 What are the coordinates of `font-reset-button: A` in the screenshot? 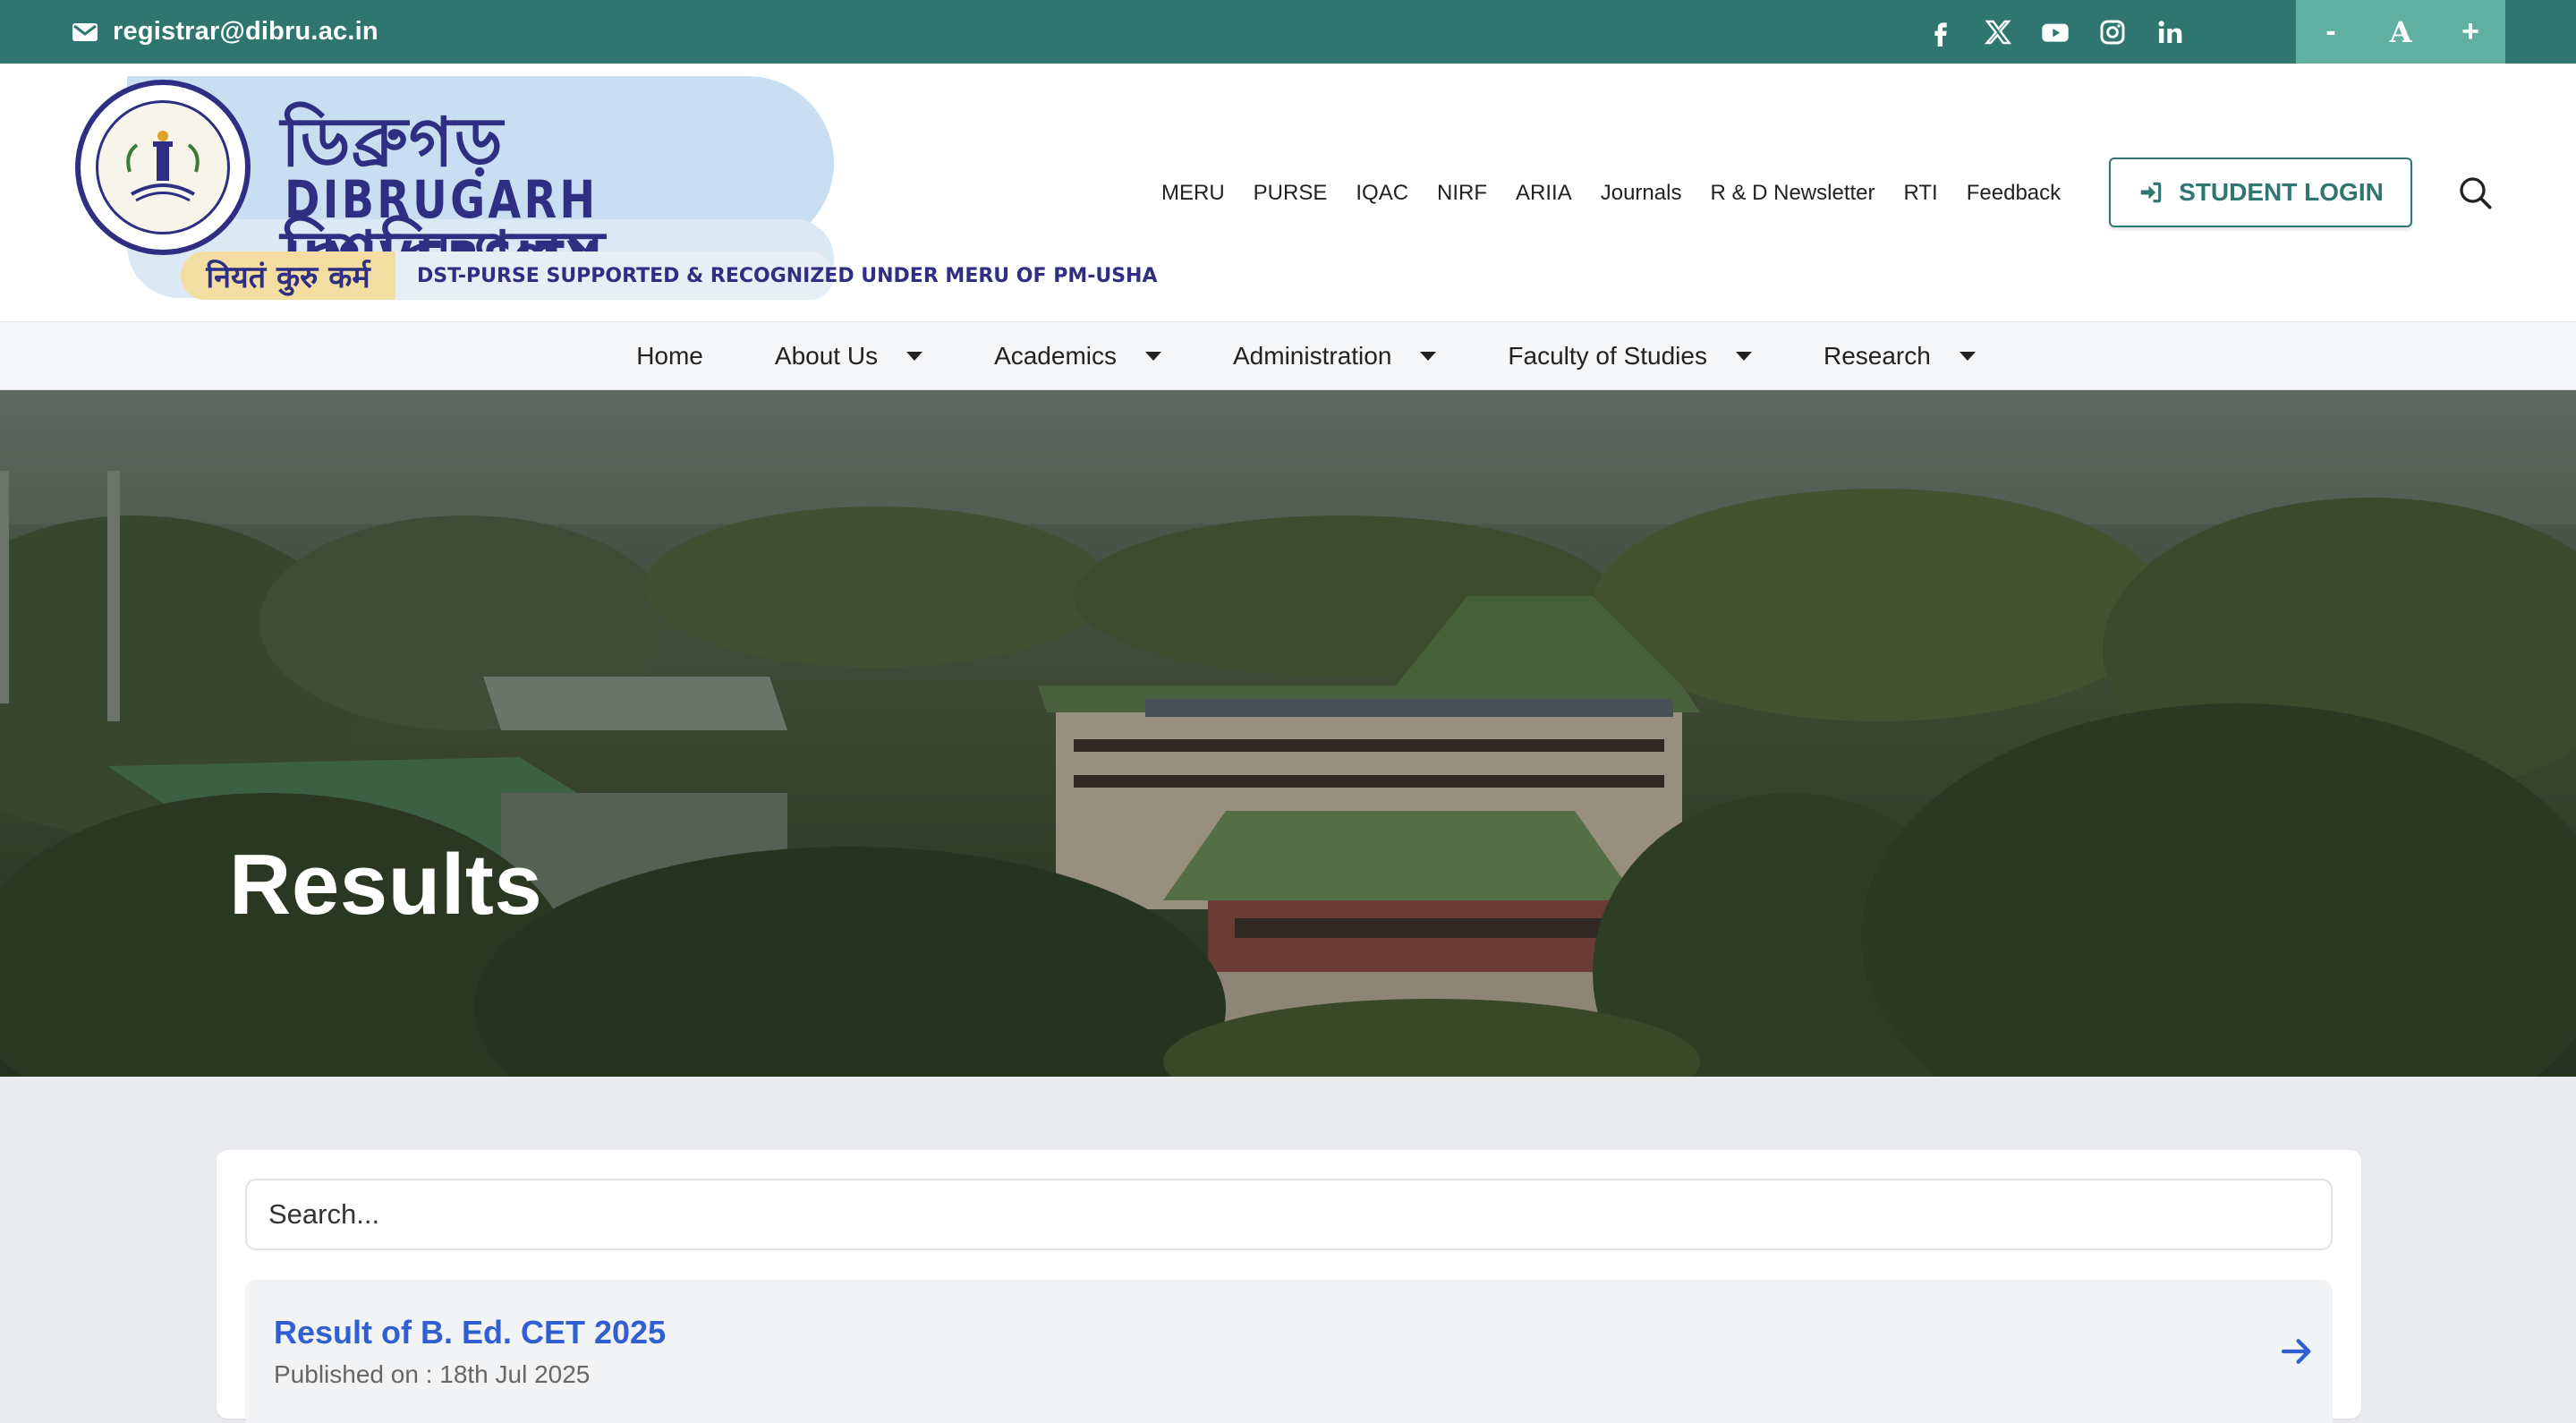 It's located at (2400, 32).